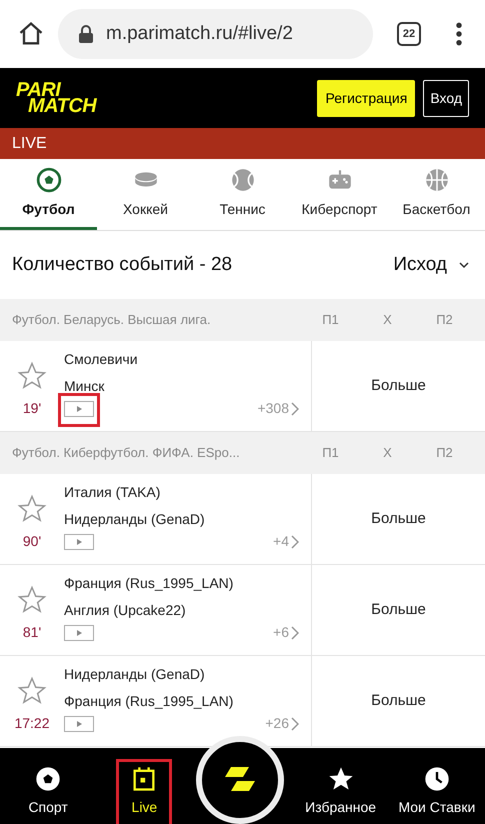  What do you see at coordinates (436, 779) in the screenshot?
I see `clock-icon` at bounding box center [436, 779].